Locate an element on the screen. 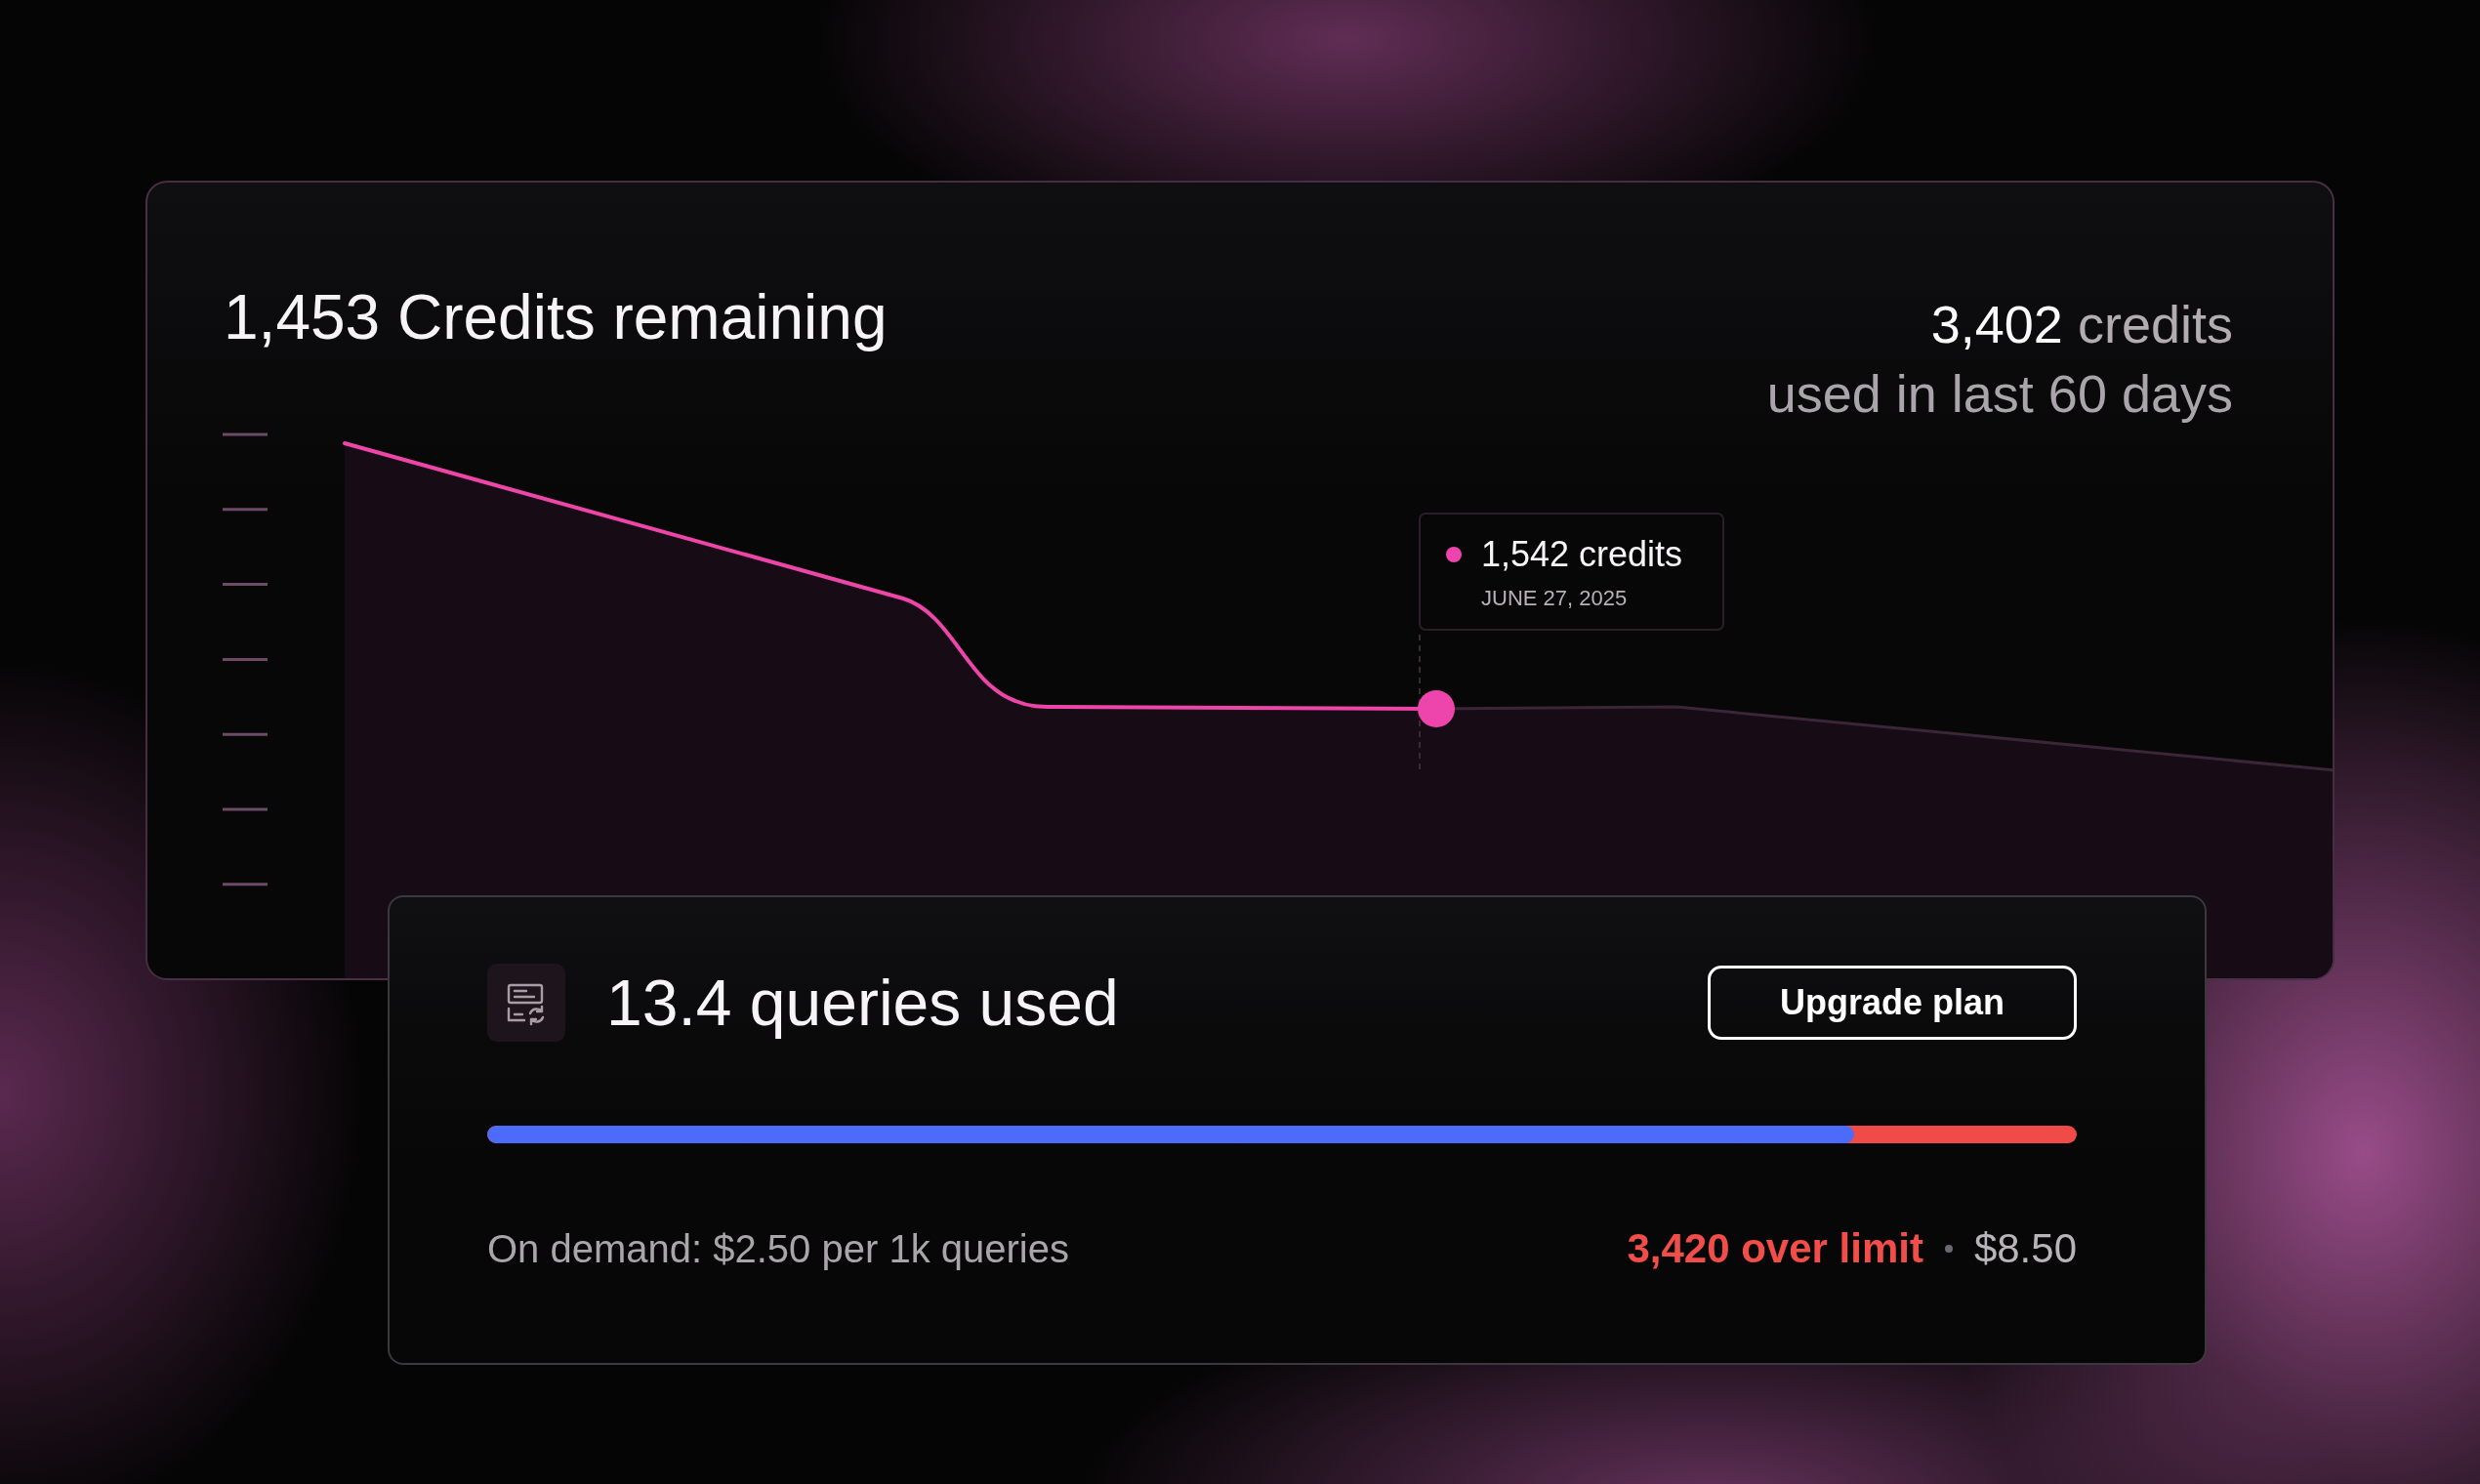 The image size is (2480, 1484). overage-cost: $8.50 is located at coordinates (2025, 1249).